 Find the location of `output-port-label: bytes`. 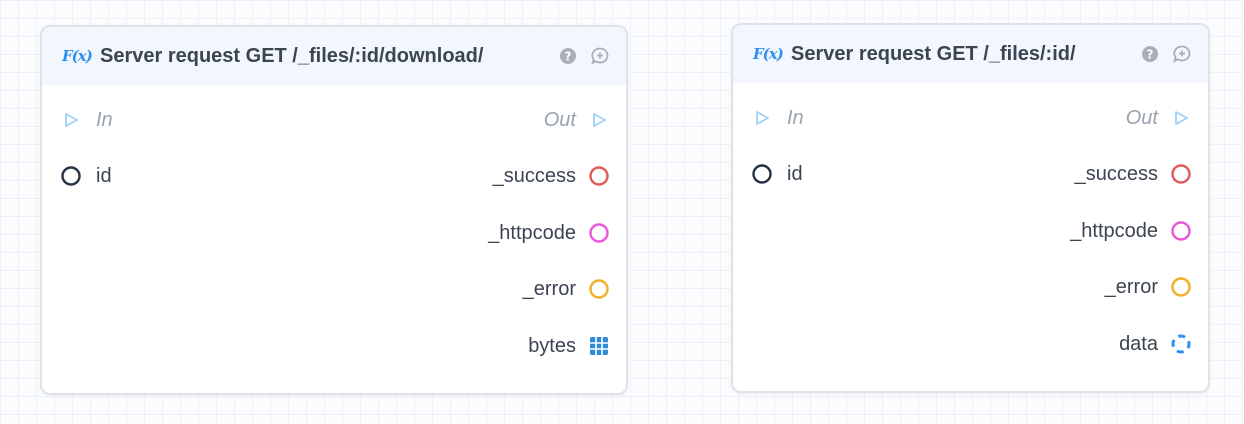

output-port-label: bytes is located at coordinates (552, 345).